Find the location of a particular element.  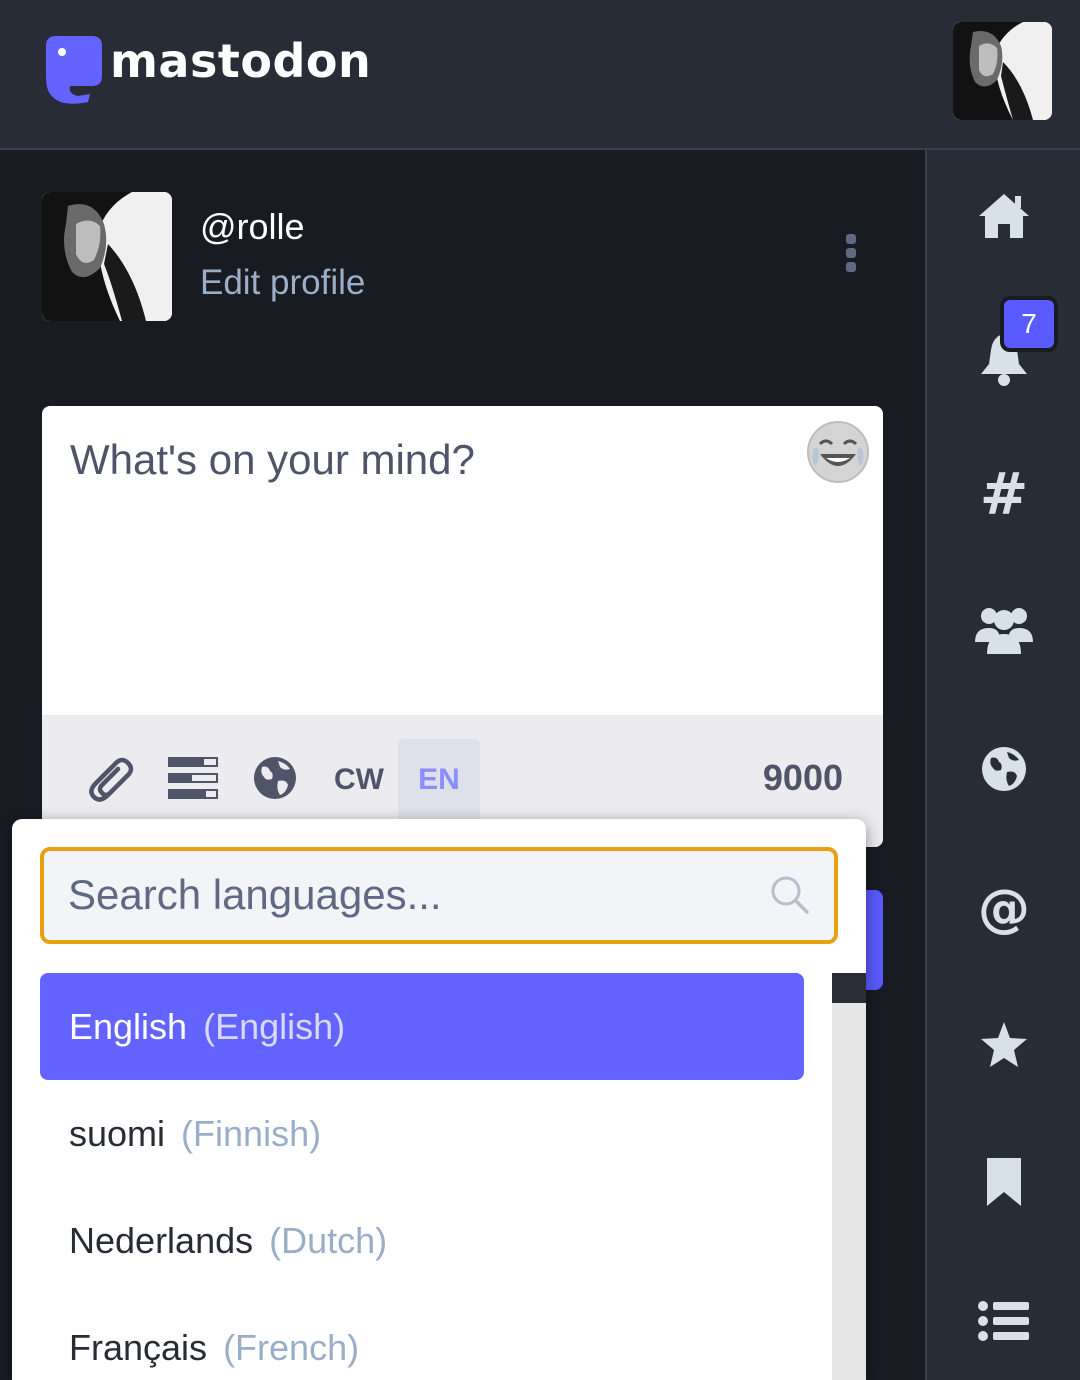

globe-icon is located at coordinates (1004, 769).